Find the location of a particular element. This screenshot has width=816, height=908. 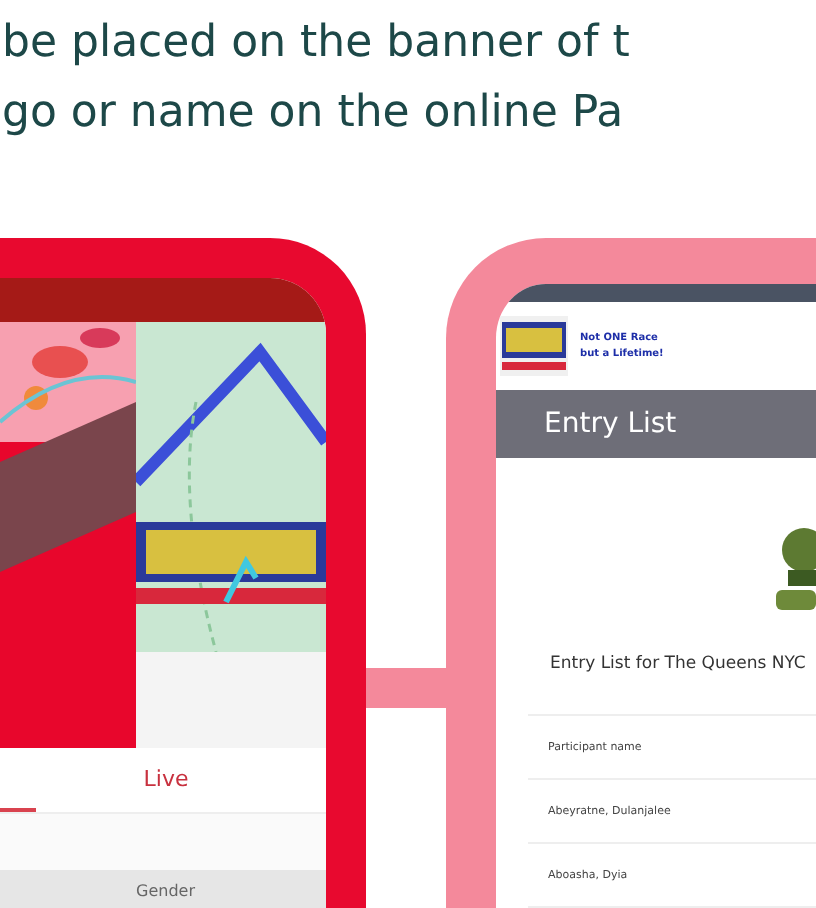

column-header: Gender is located at coordinates (165, 890).